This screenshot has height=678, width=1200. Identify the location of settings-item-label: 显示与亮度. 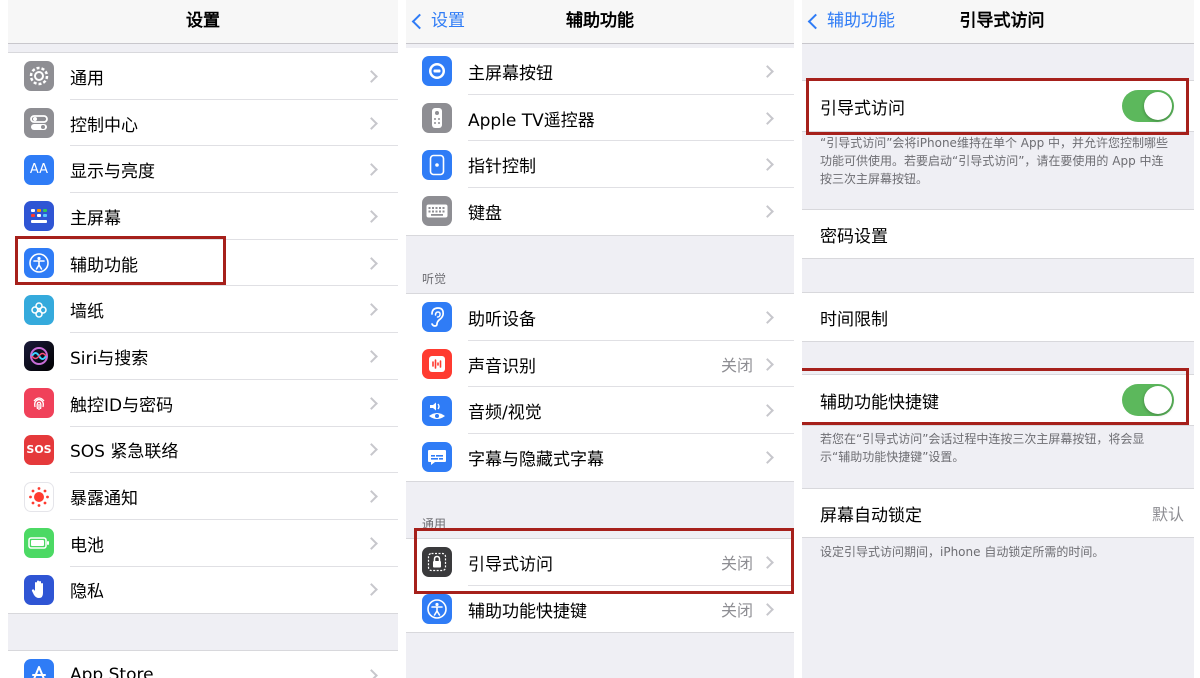
(112, 172).